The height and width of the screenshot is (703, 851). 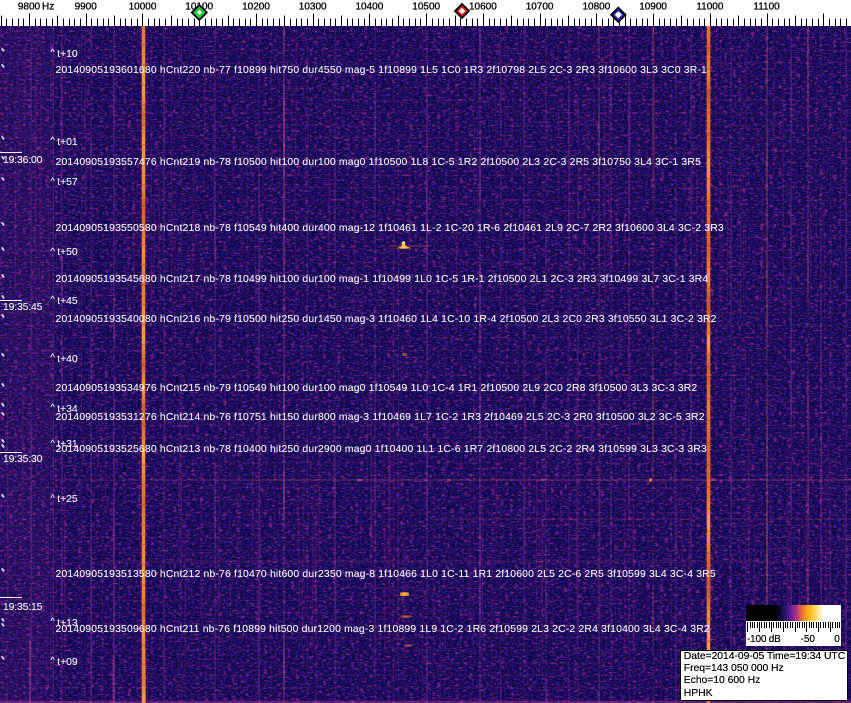 What do you see at coordinates (596, 7) in the screenshot?
I see `svg-text: 10800` at bounding box center [596, 7].